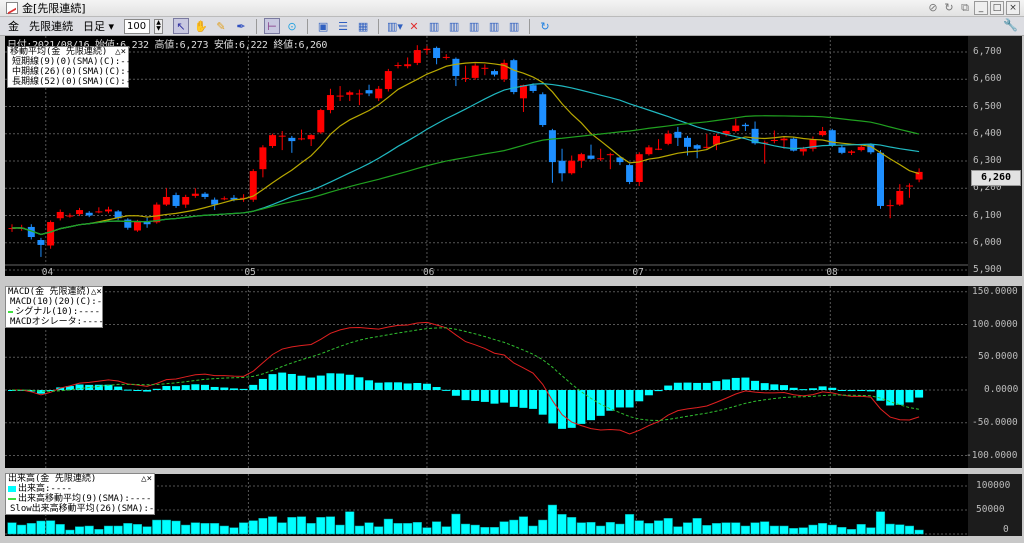  Describe the element at coordinates (514, 26) in the screenshot. I see `indicator-5-icon: ▥` at that location.